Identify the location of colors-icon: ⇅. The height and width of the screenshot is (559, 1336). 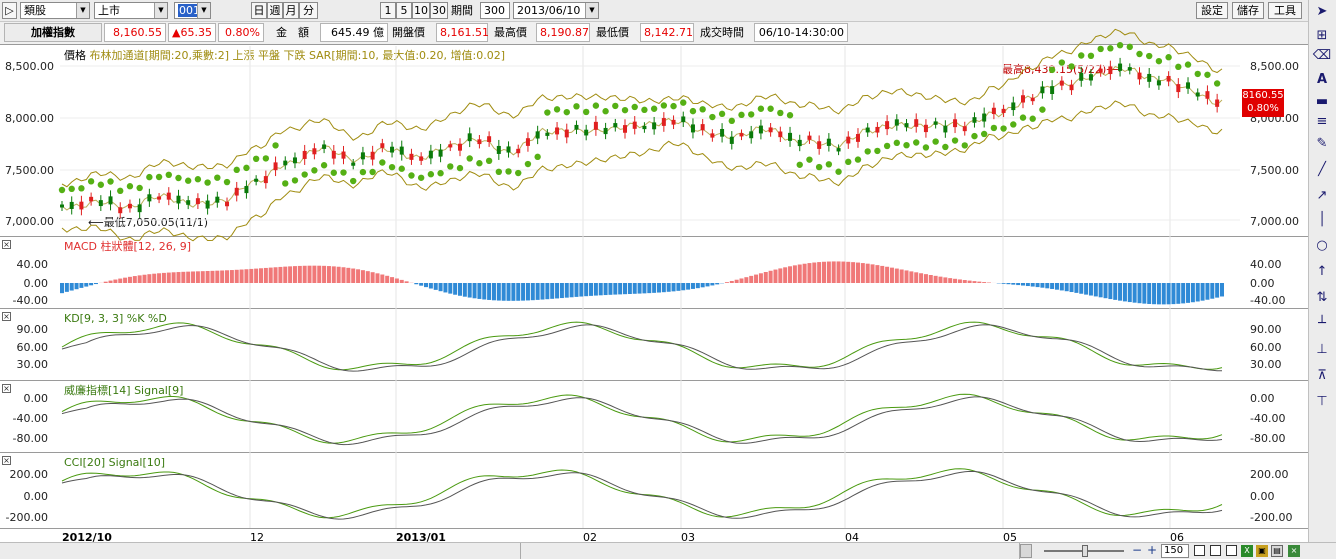
(1322, 298).